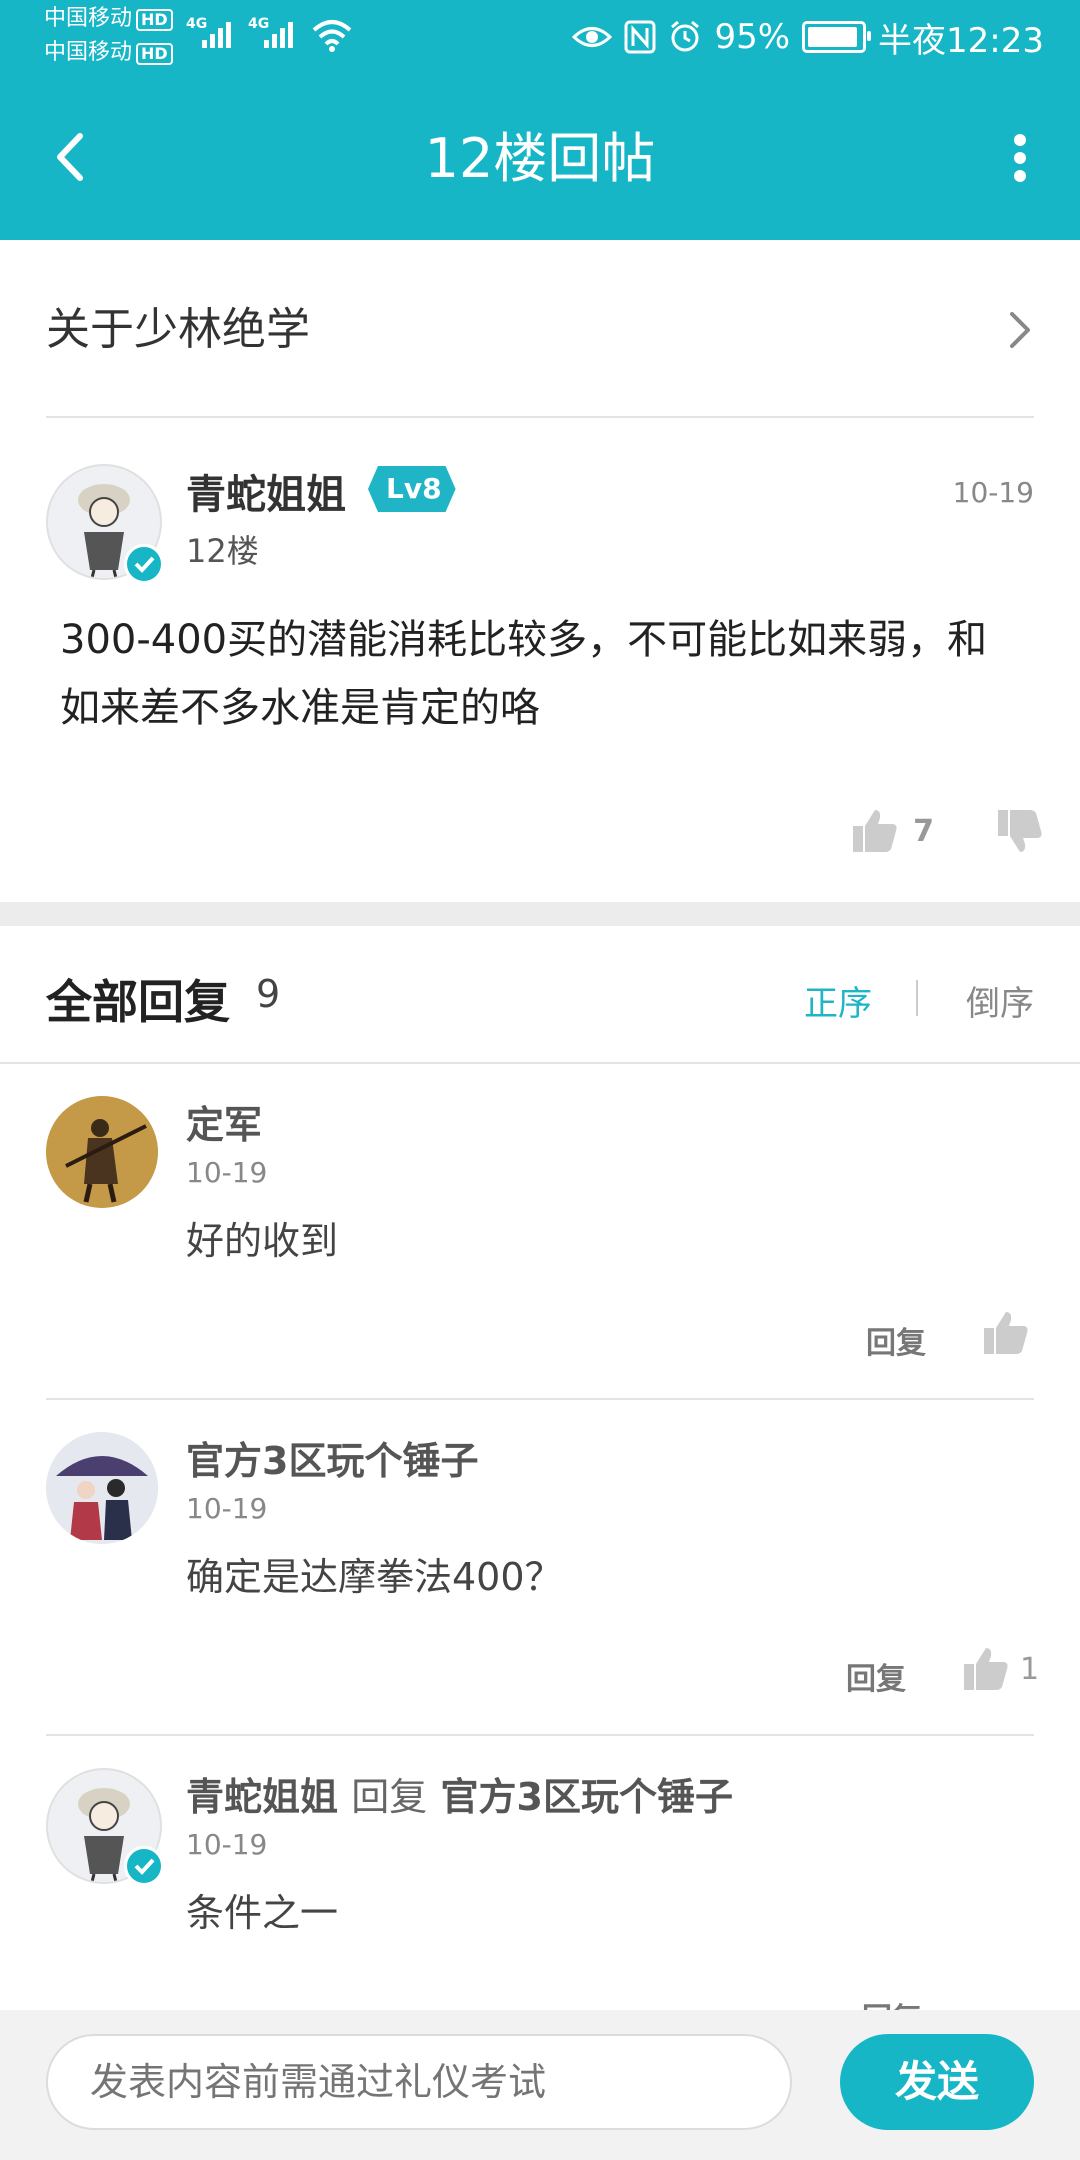 The image size is (1080, 2160). Describe the element at coordinates (266, 491) in the screenshot. I see `author-name: 青蛇姐姐` at that location.